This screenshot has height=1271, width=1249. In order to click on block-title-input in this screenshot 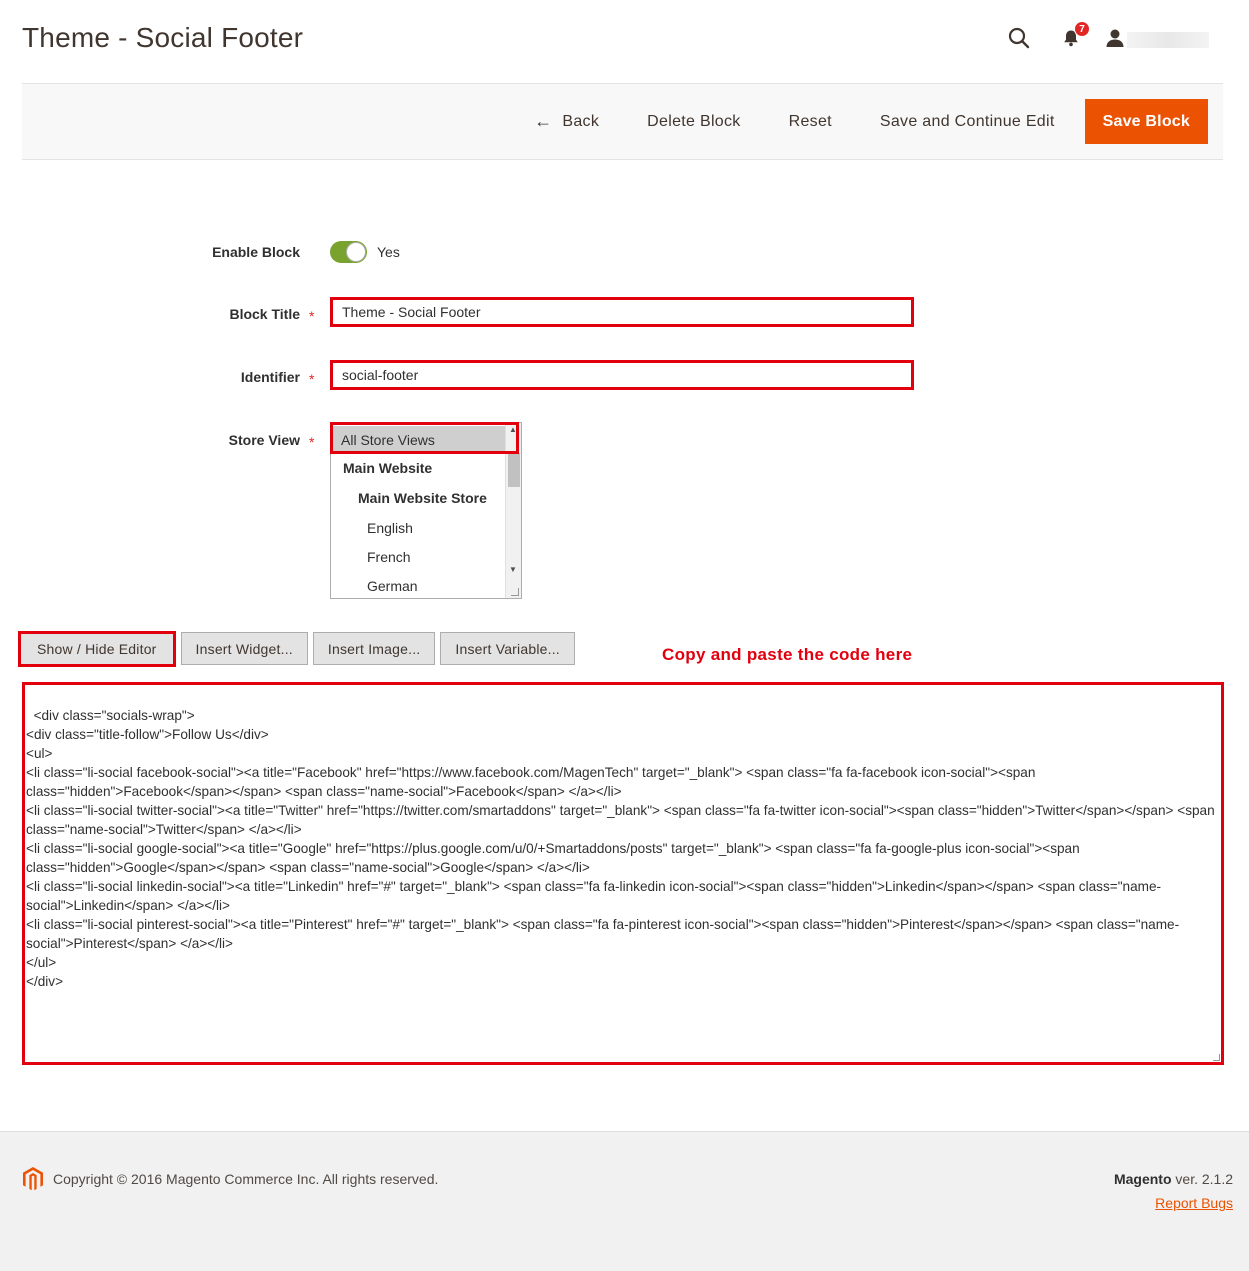, I will do `click(622, 312)`.